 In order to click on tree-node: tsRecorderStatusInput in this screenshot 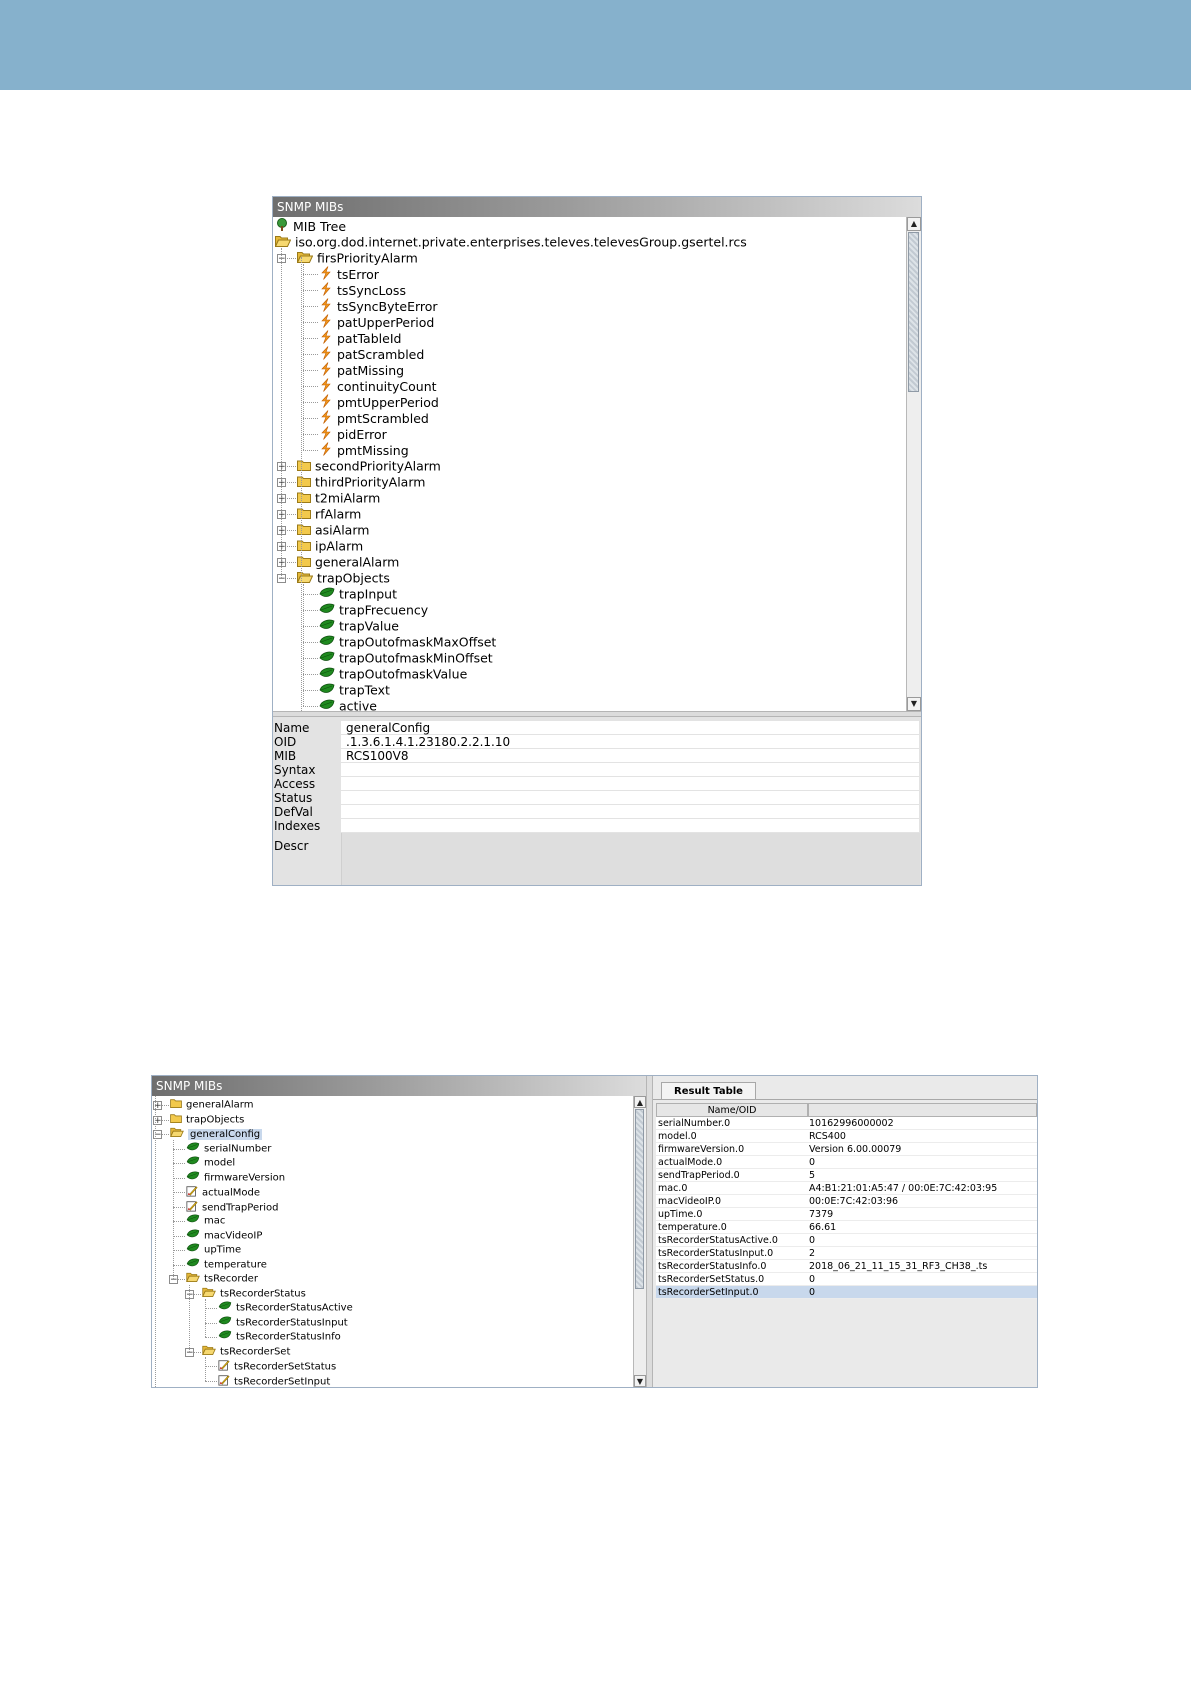, I will do `click(283, 1323)`.